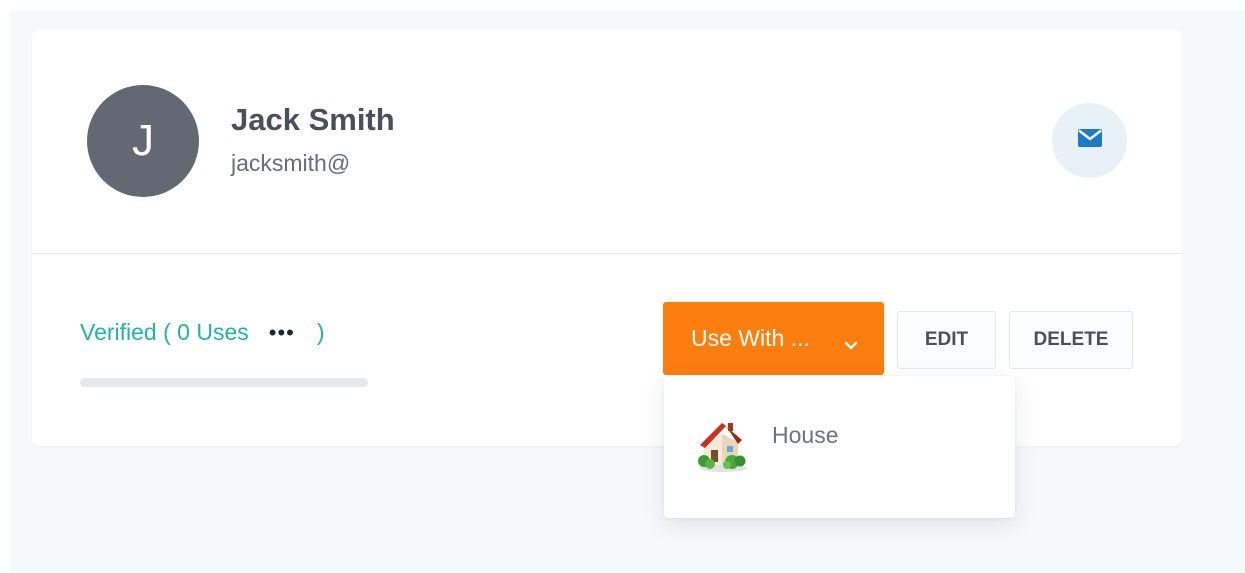 The image size is (1245, 573). I want to click on user-name: Jack Smith, so click(313, 119).